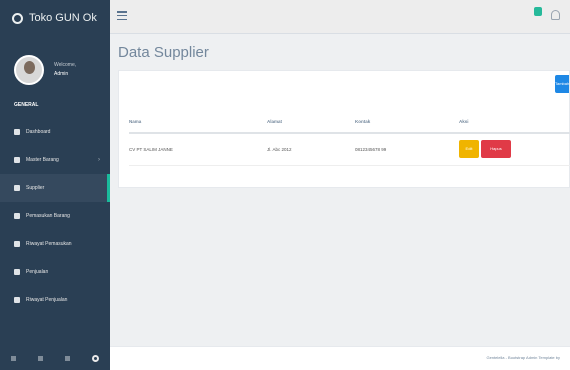  What do you see at coordinates (17, 216) in the screenshot?
I see `monitor-icon` at bounding box center [17, 216].